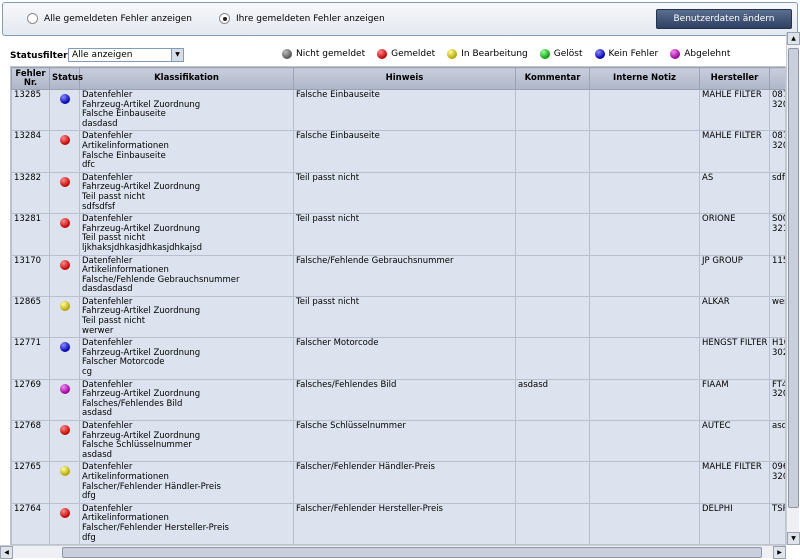 The width and height of the screenshot is (800, 560). Describe the element at coordinates (644, 78) in the screenshot. I see `column-header-interne-notiz: Interne Notiz` at that location.